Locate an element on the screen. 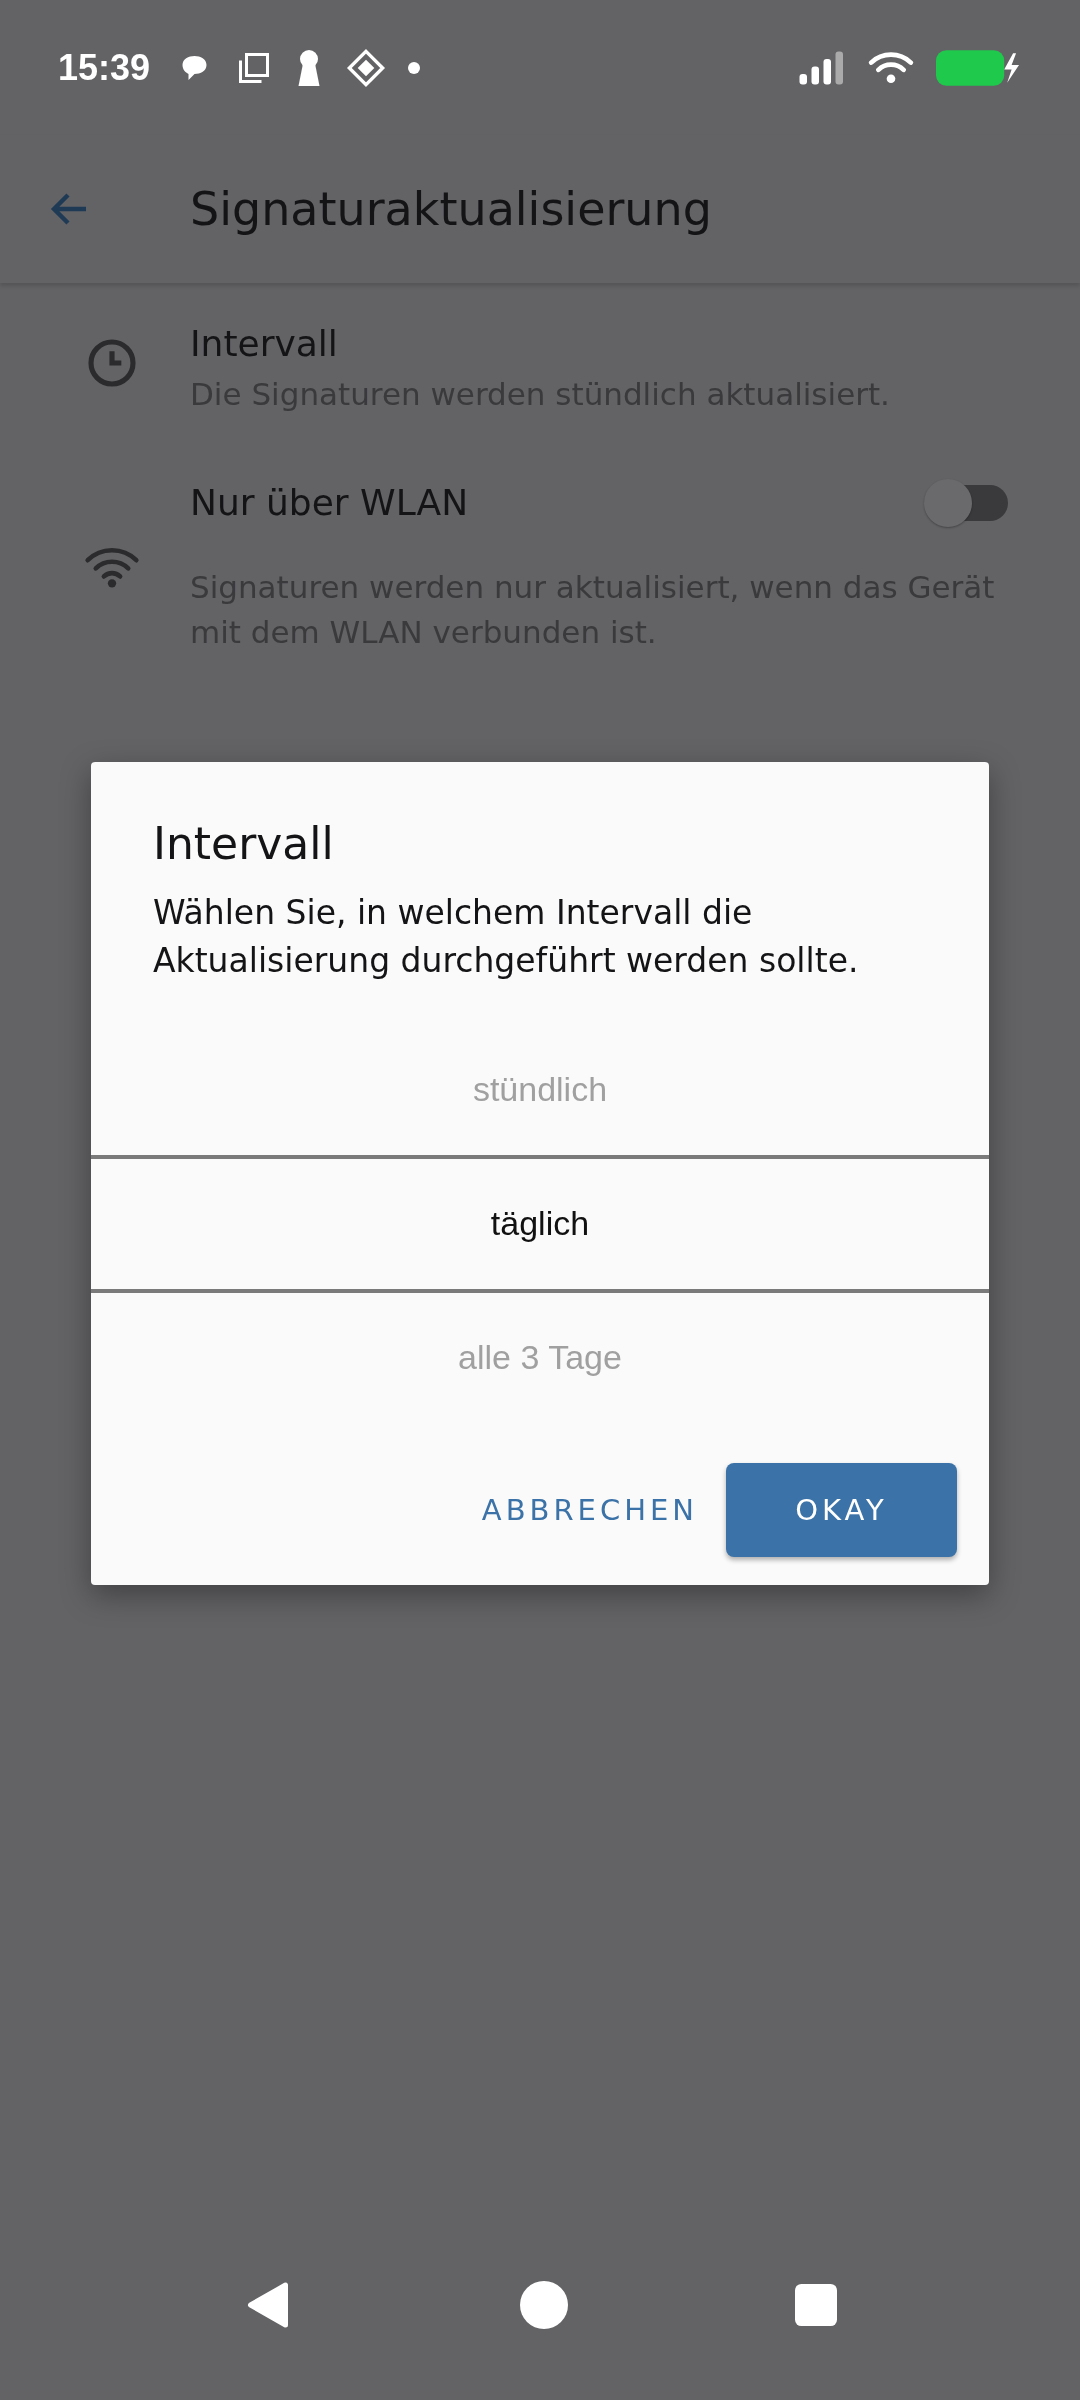 The height and width of the screenshot is (2400, 1080). okay-button: OKAY is located at coordinates (841, 1509).